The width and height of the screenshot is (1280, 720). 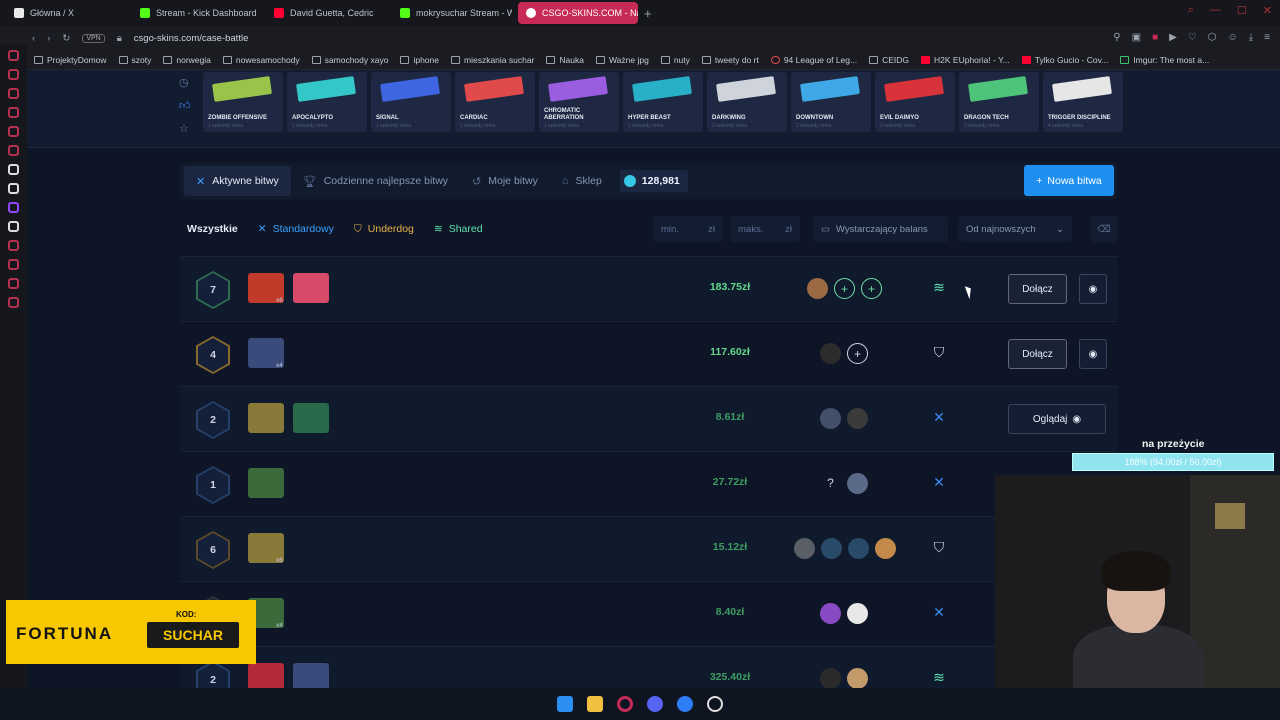 I want to click on drop-case-card: DOWNTOWN 2 sekundy temu, so click(x=831, y=102).